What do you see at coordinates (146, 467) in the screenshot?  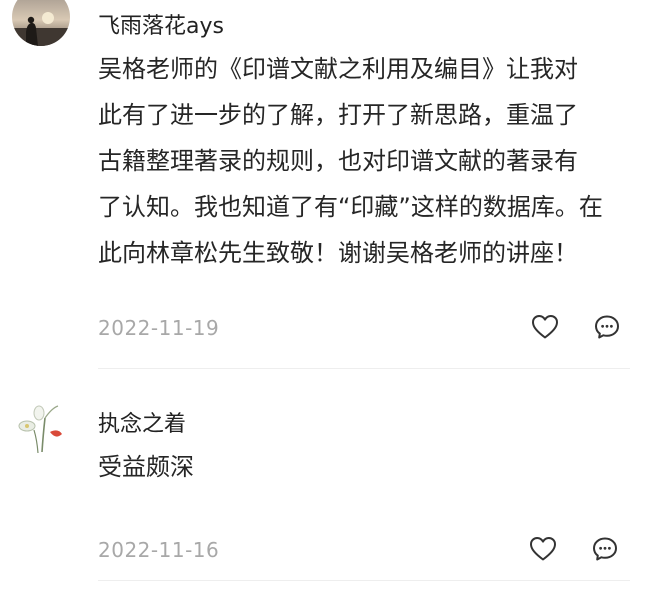 I see `comment-text: 受益颇深` at bounding box center [146, 467].